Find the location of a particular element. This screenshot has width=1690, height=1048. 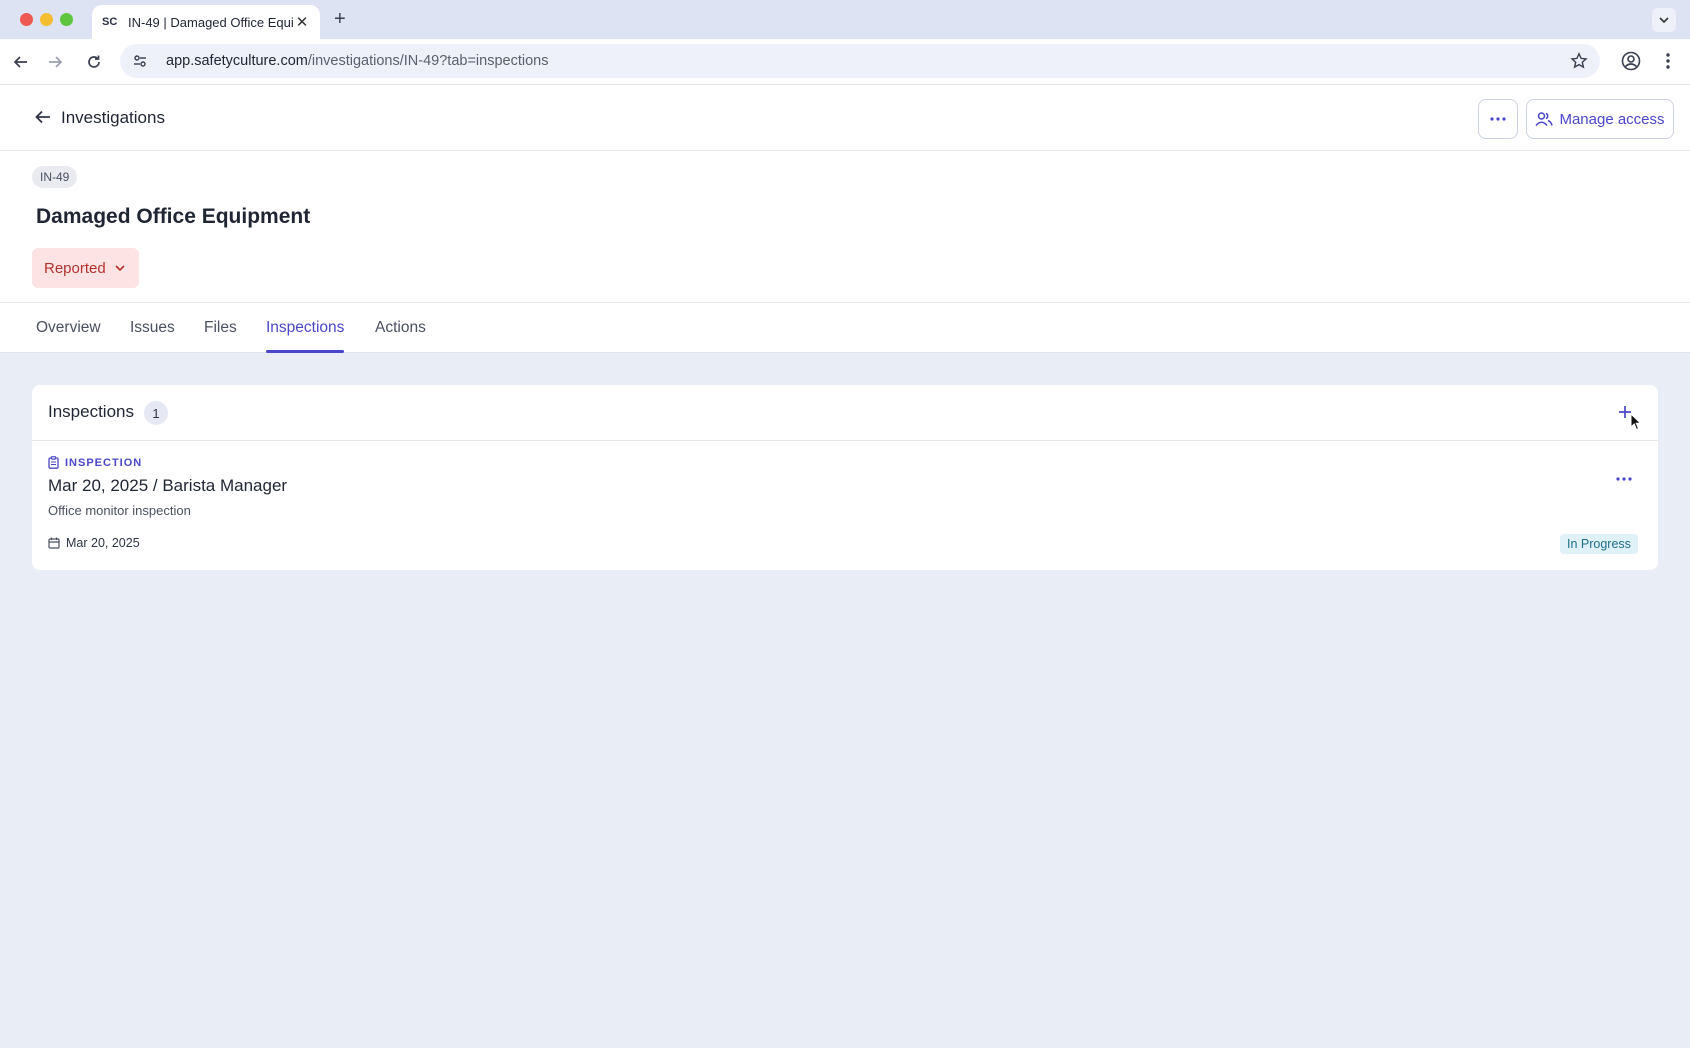

manage-access-label: Manage access is located at coordinates (1612, 119).